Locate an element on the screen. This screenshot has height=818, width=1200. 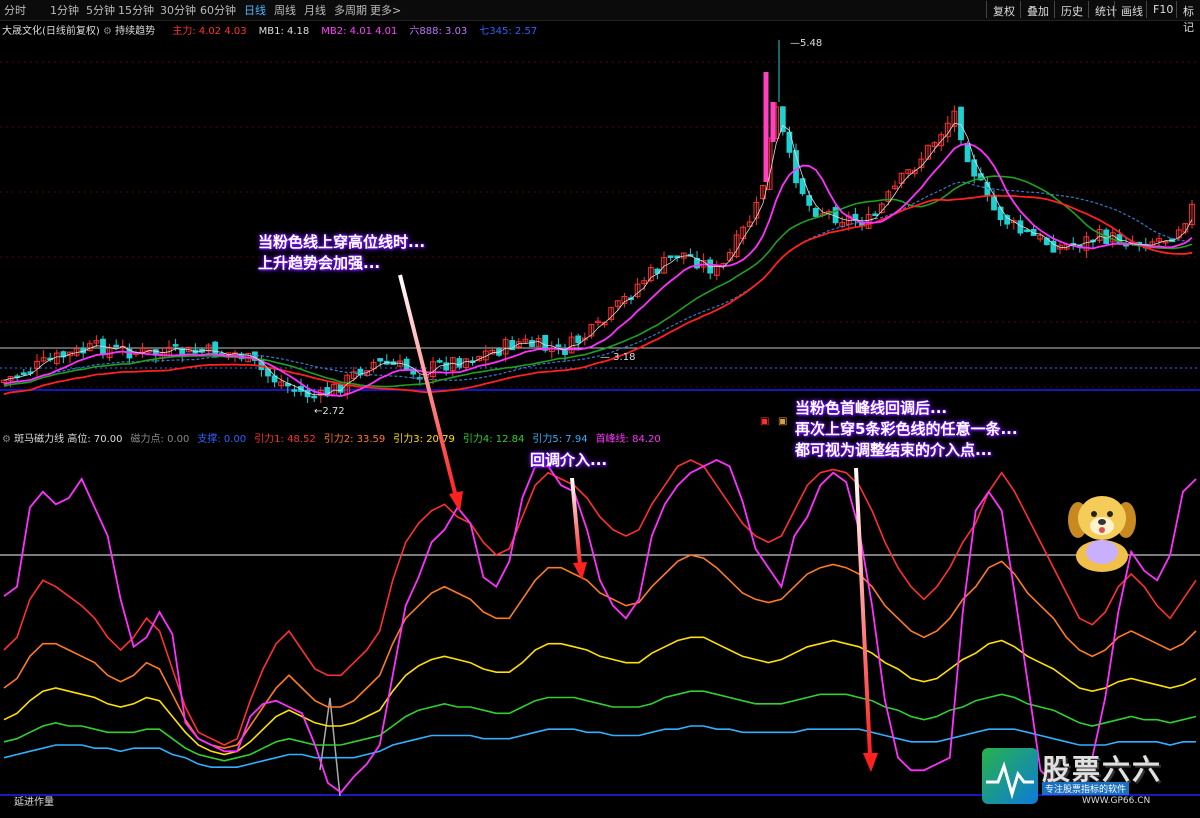
footer-label: 延进作量 is located at coordinates (34, 802).